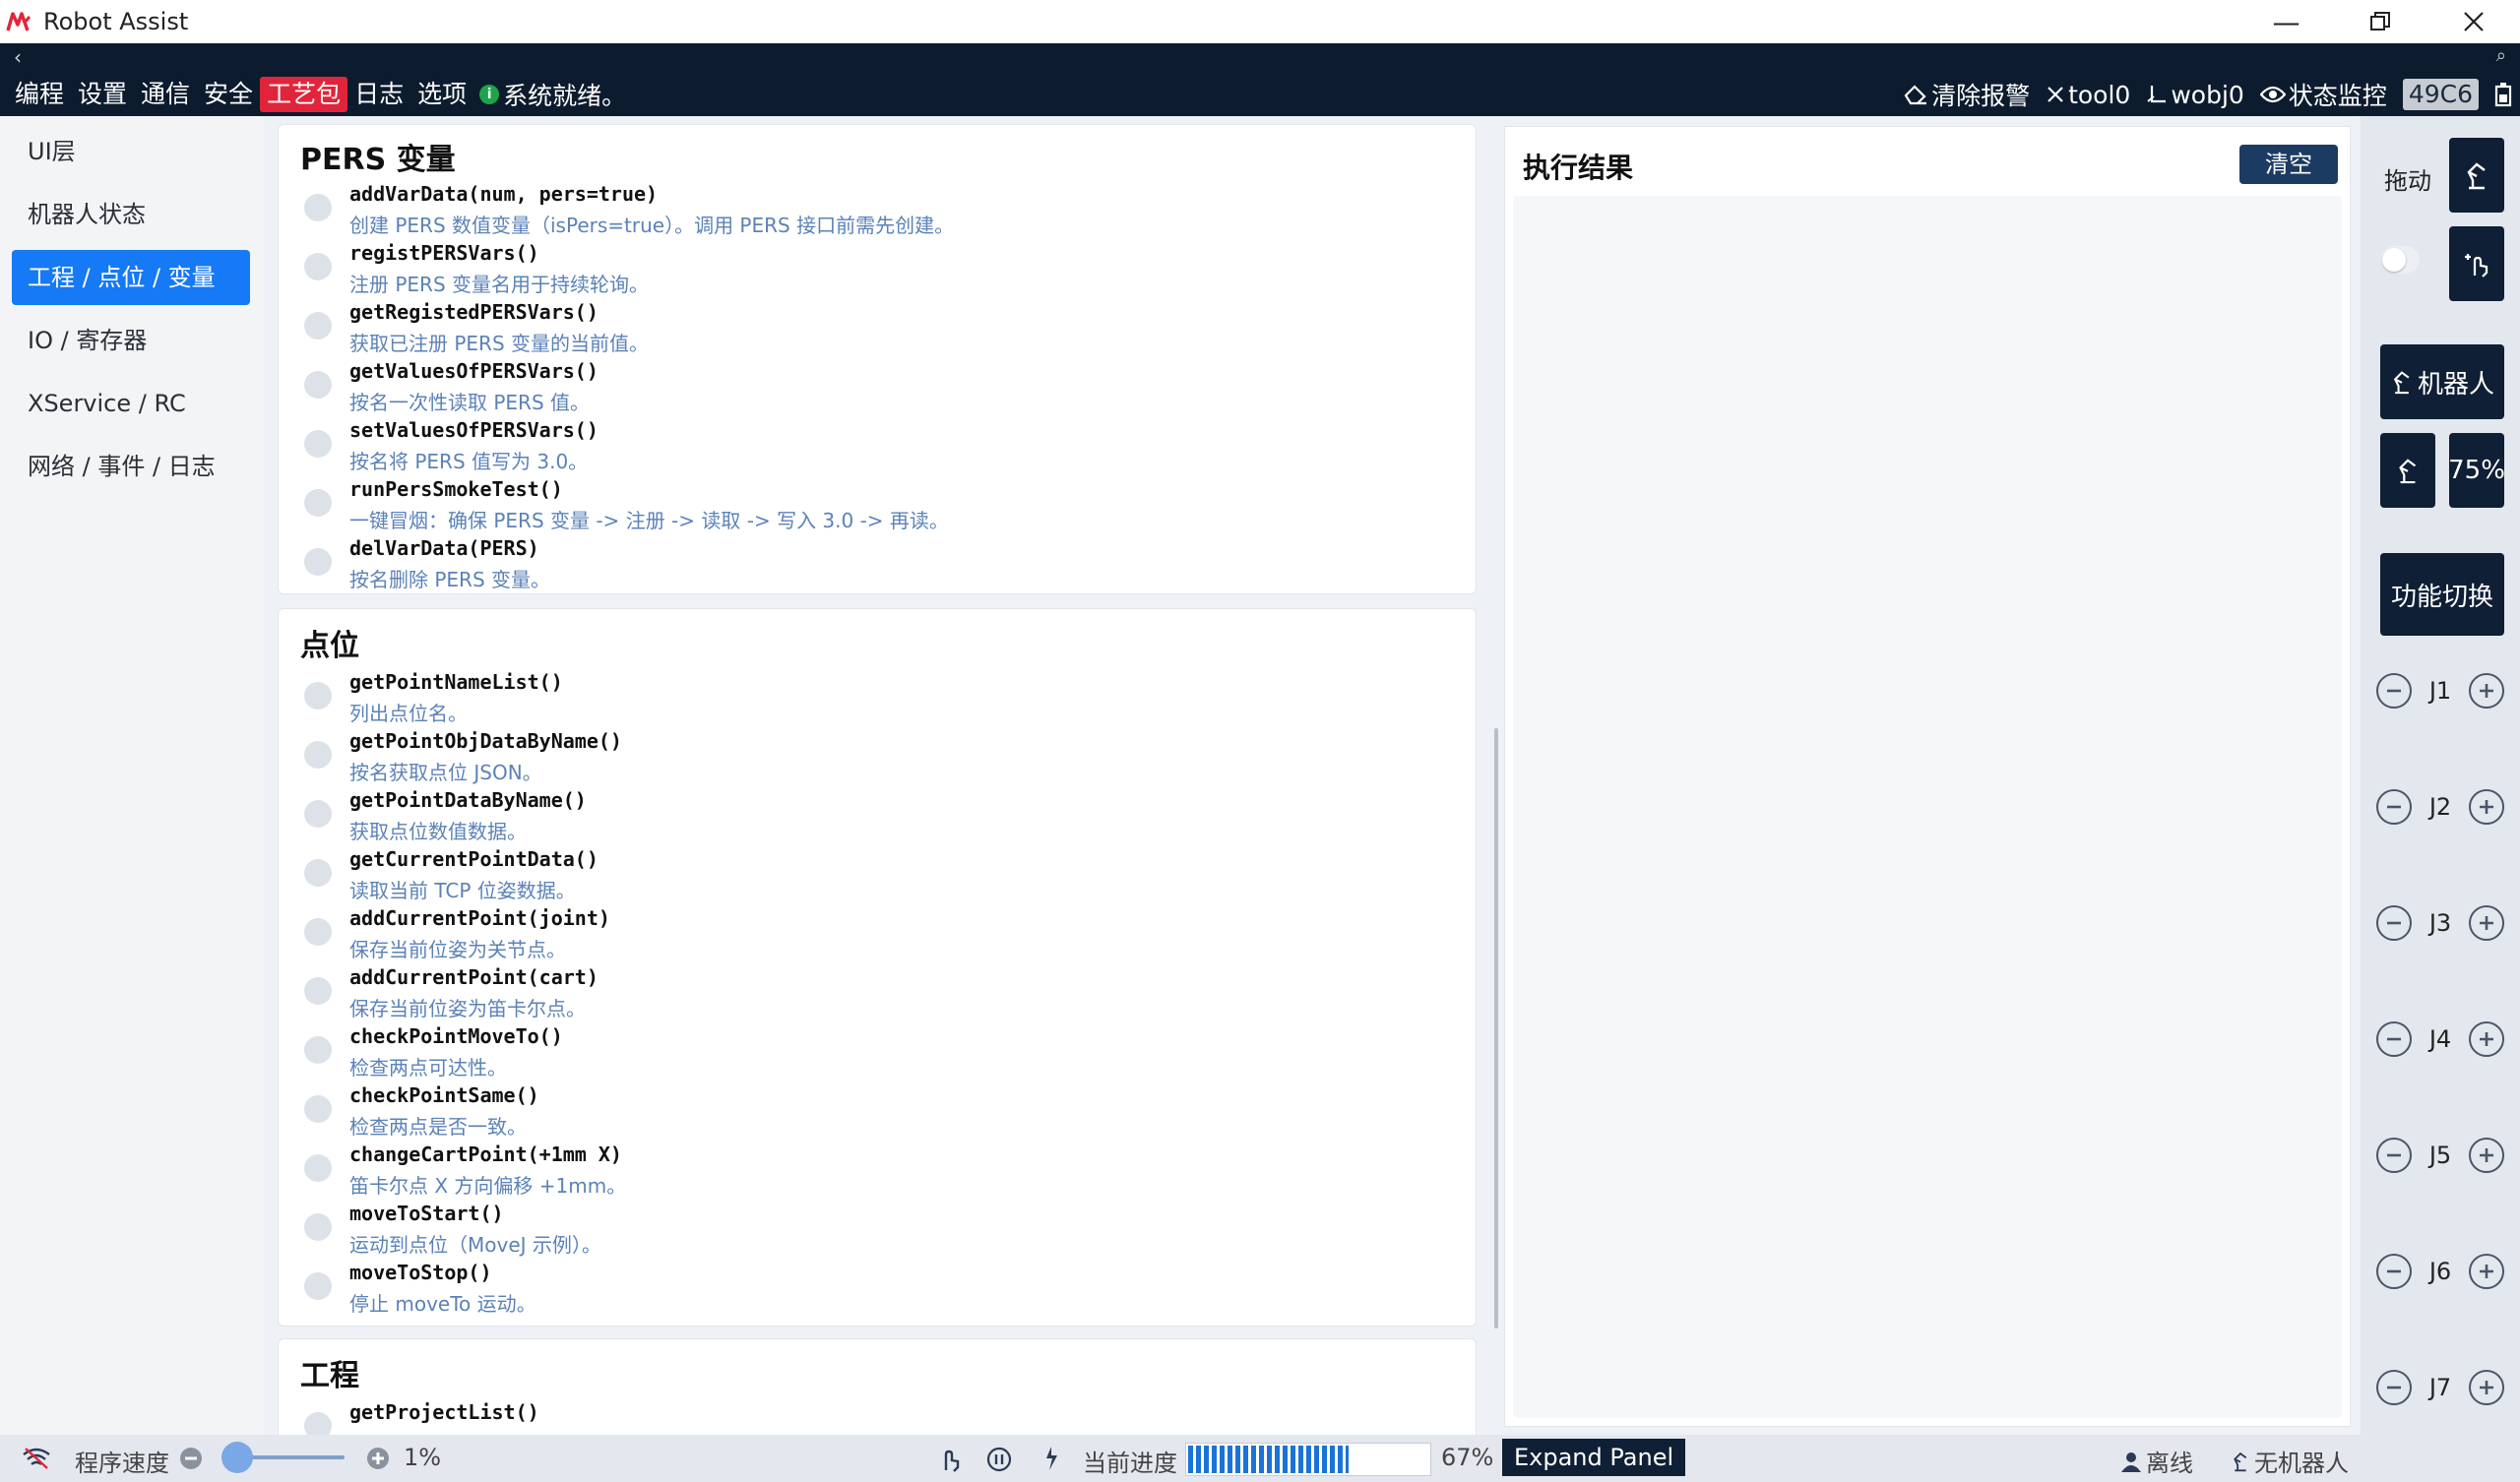  What do you see at coordinates (2286, 21) in the screenshot?
I see `minimize-button: —` at bounding box center [2286, 21].